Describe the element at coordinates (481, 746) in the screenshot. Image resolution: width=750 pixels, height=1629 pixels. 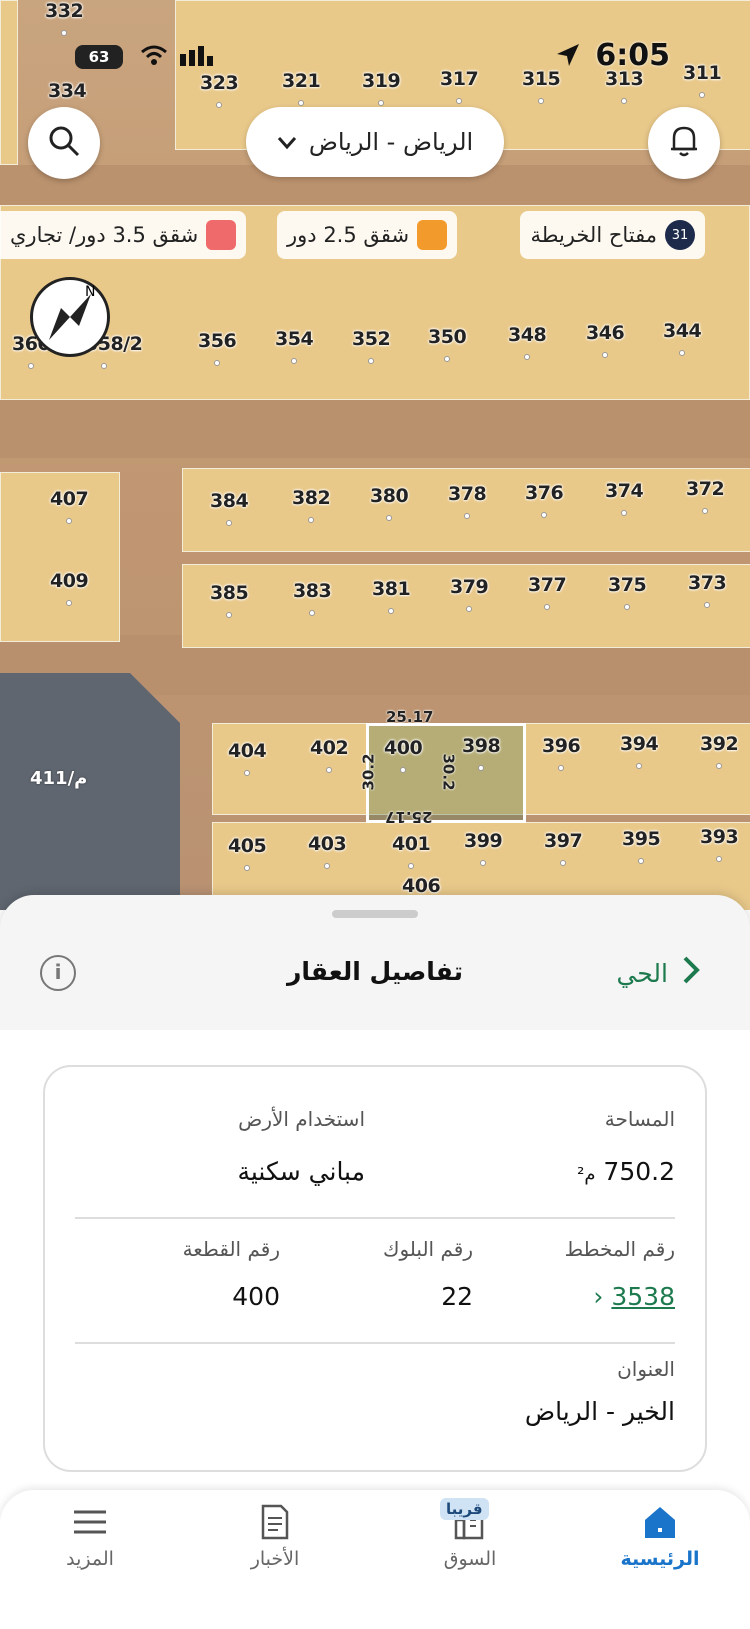
I see `parcel-label: 398` at that location.